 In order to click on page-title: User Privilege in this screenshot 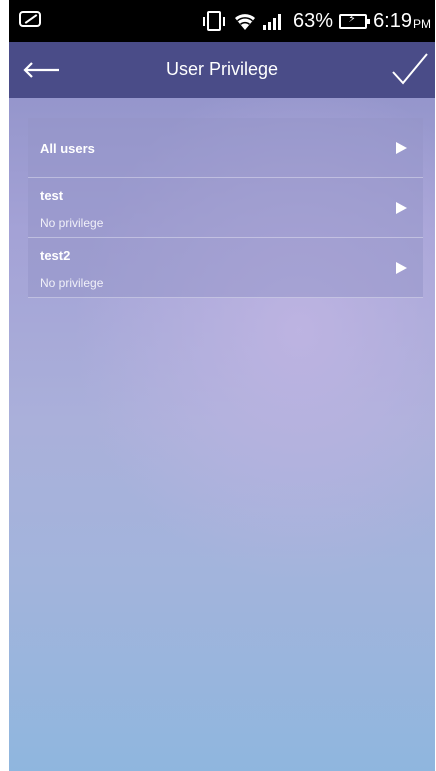, I will do `click(222, 69)`.